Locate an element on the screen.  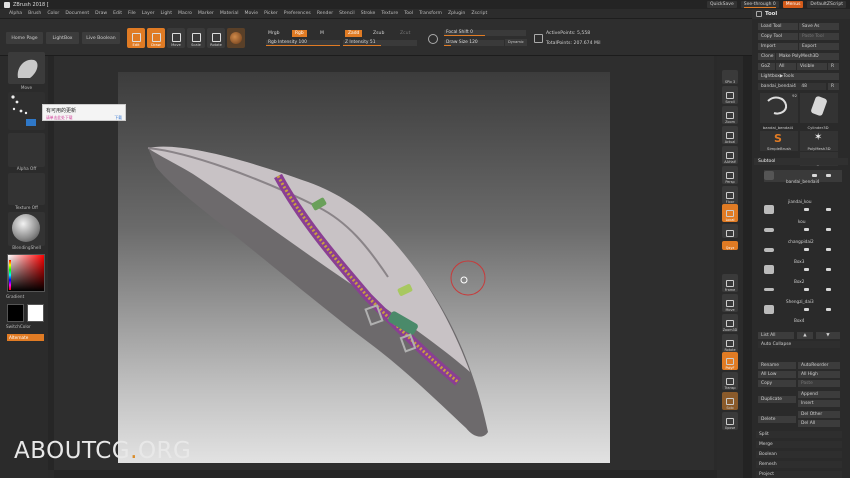
zsub-toggle: Zsub is located at coordinates (378, 33).